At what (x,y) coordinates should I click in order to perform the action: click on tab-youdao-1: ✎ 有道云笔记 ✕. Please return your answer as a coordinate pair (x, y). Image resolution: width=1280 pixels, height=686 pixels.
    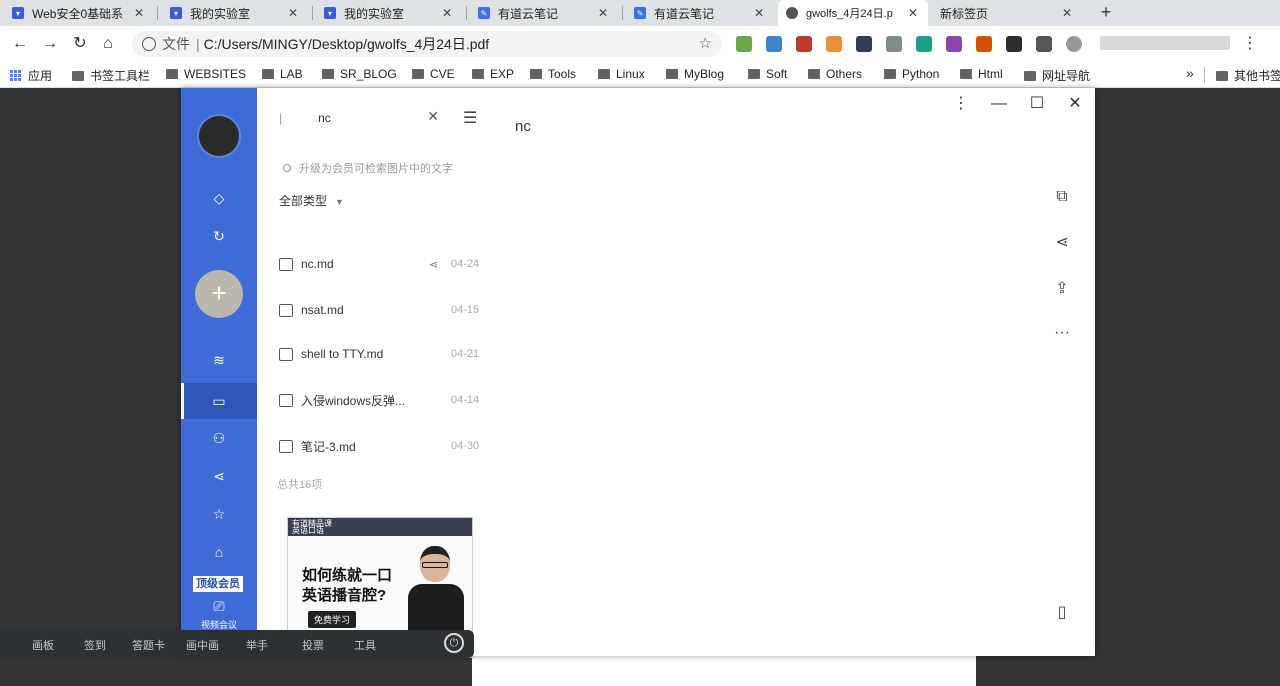
    Looking at the image, I should click on (544, 13).